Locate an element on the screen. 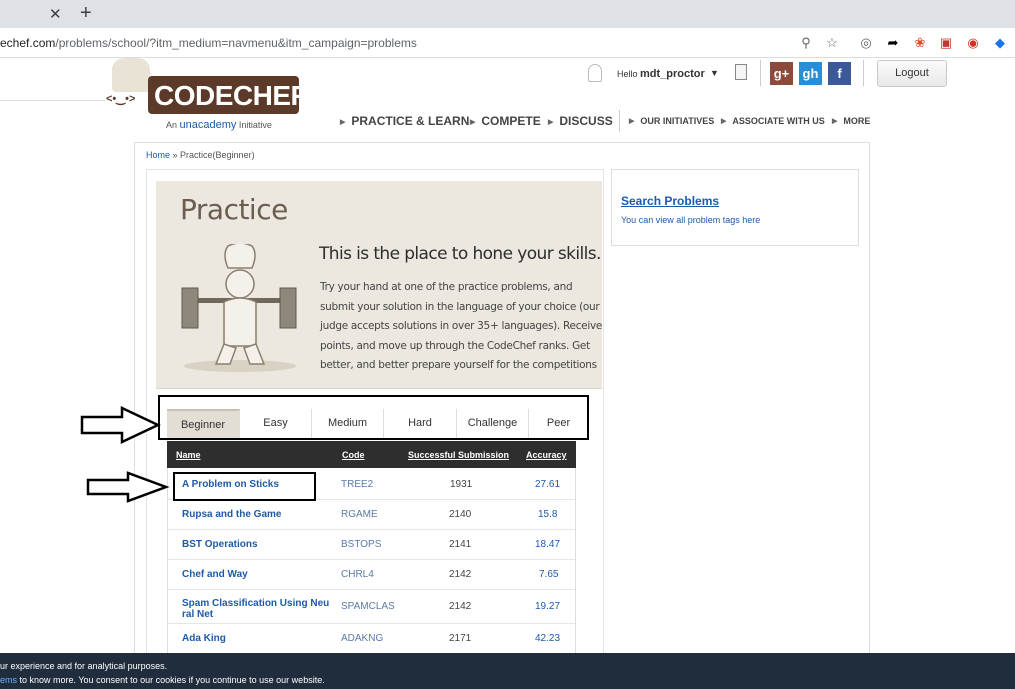 The image size is (1015, 689). diamond-extension-icon: ◆ is located at coordinates (1000, 43).